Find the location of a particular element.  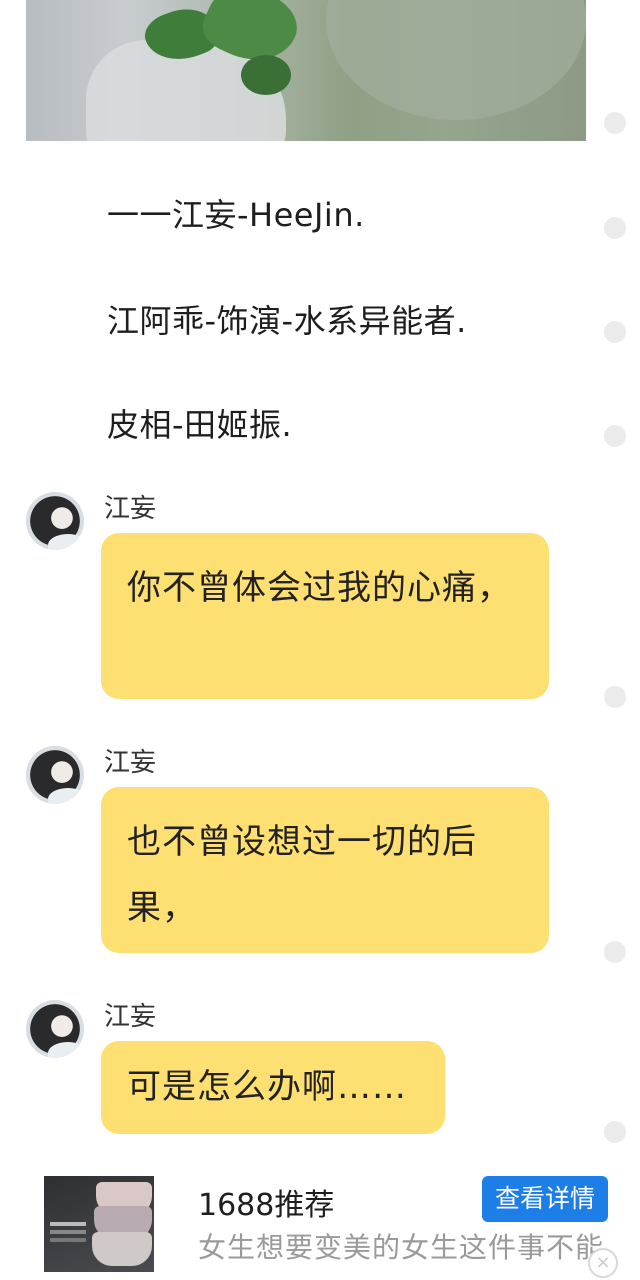

close-icon: × is located at coordinates (603, 1263).